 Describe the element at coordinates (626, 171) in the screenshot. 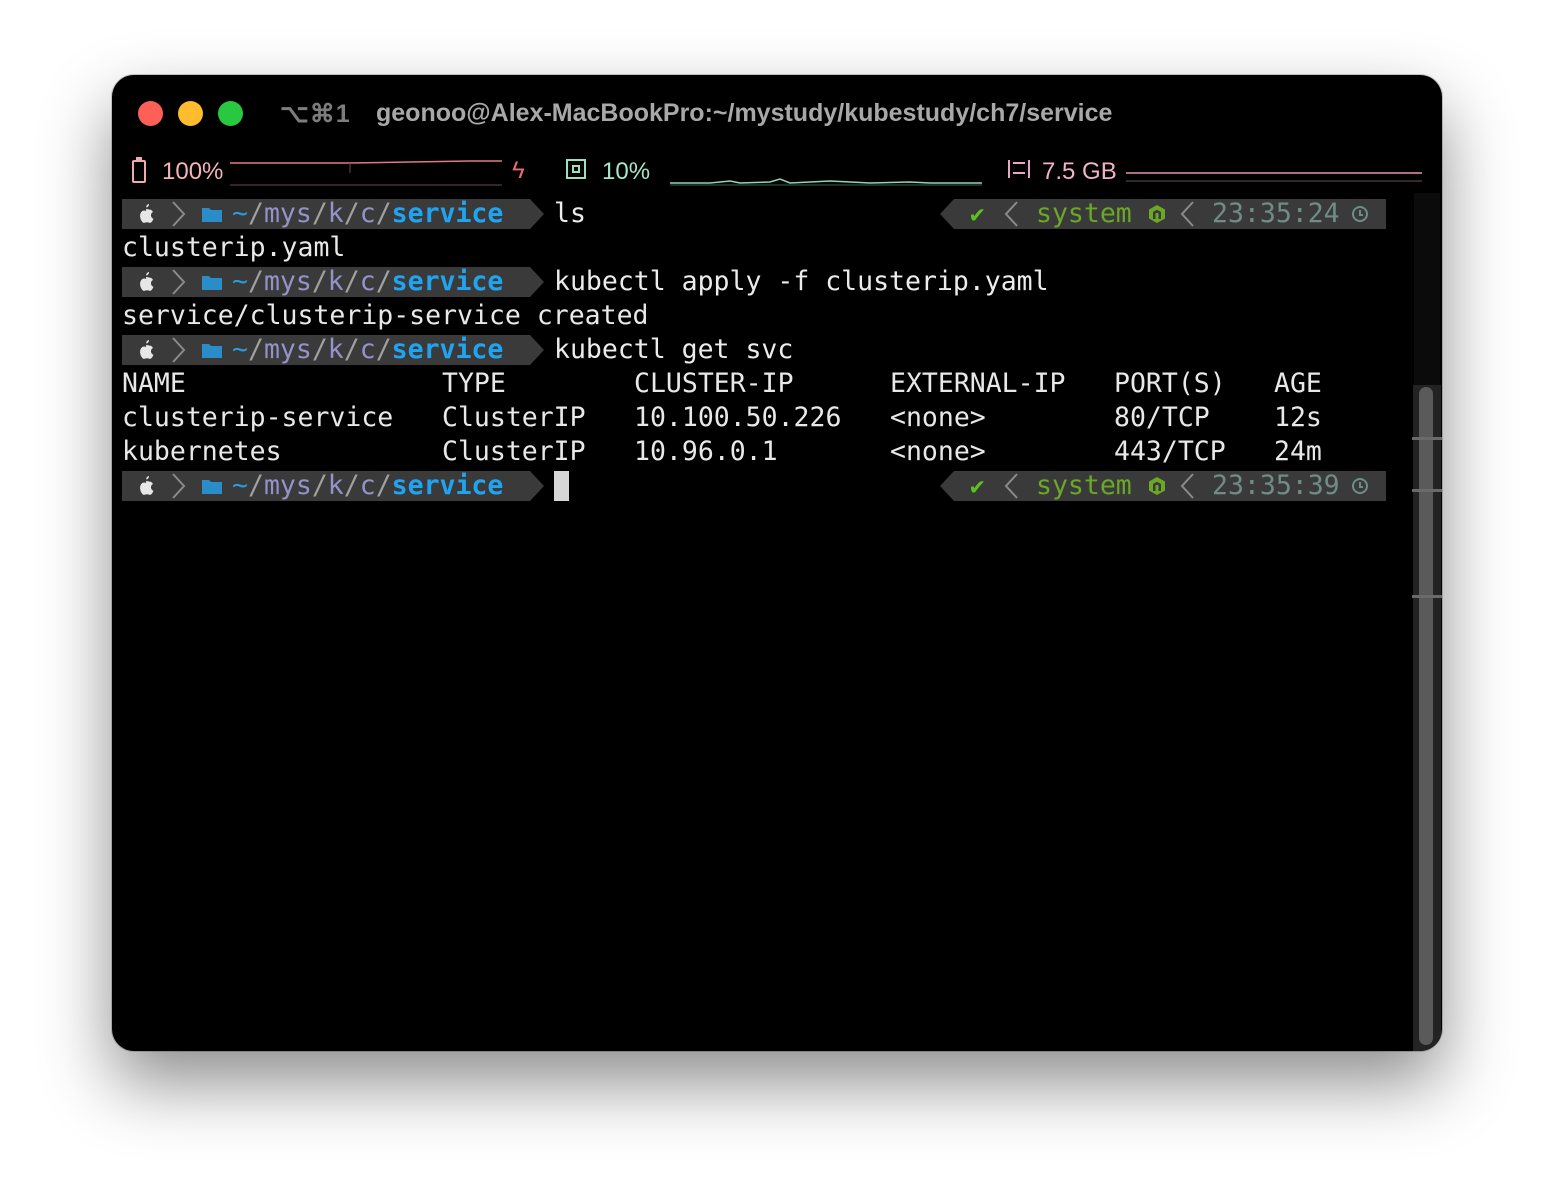

I see `cpu-usage: 10%` at that location.